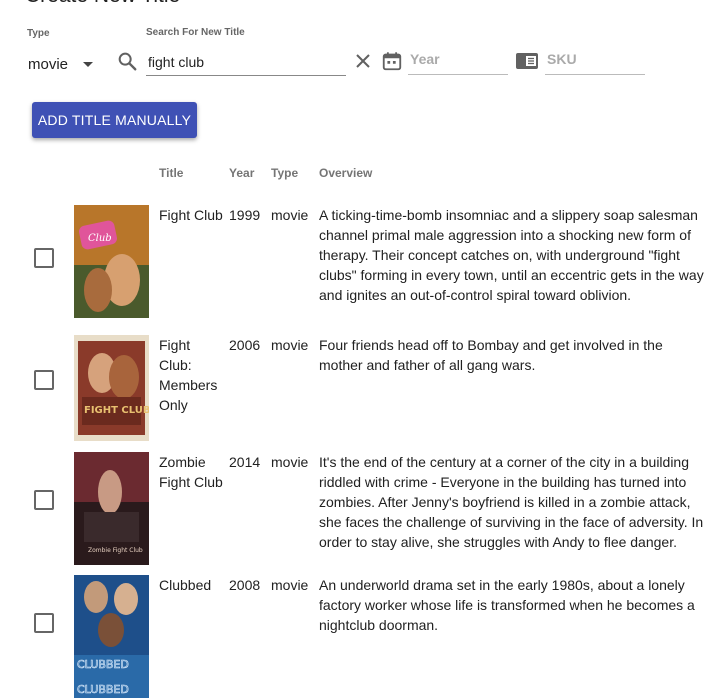 This screenshot has height=698, width=723. Describe the element at coordinates (285, 173) in the screenshot. I see `column-header-type: Type` at that location.